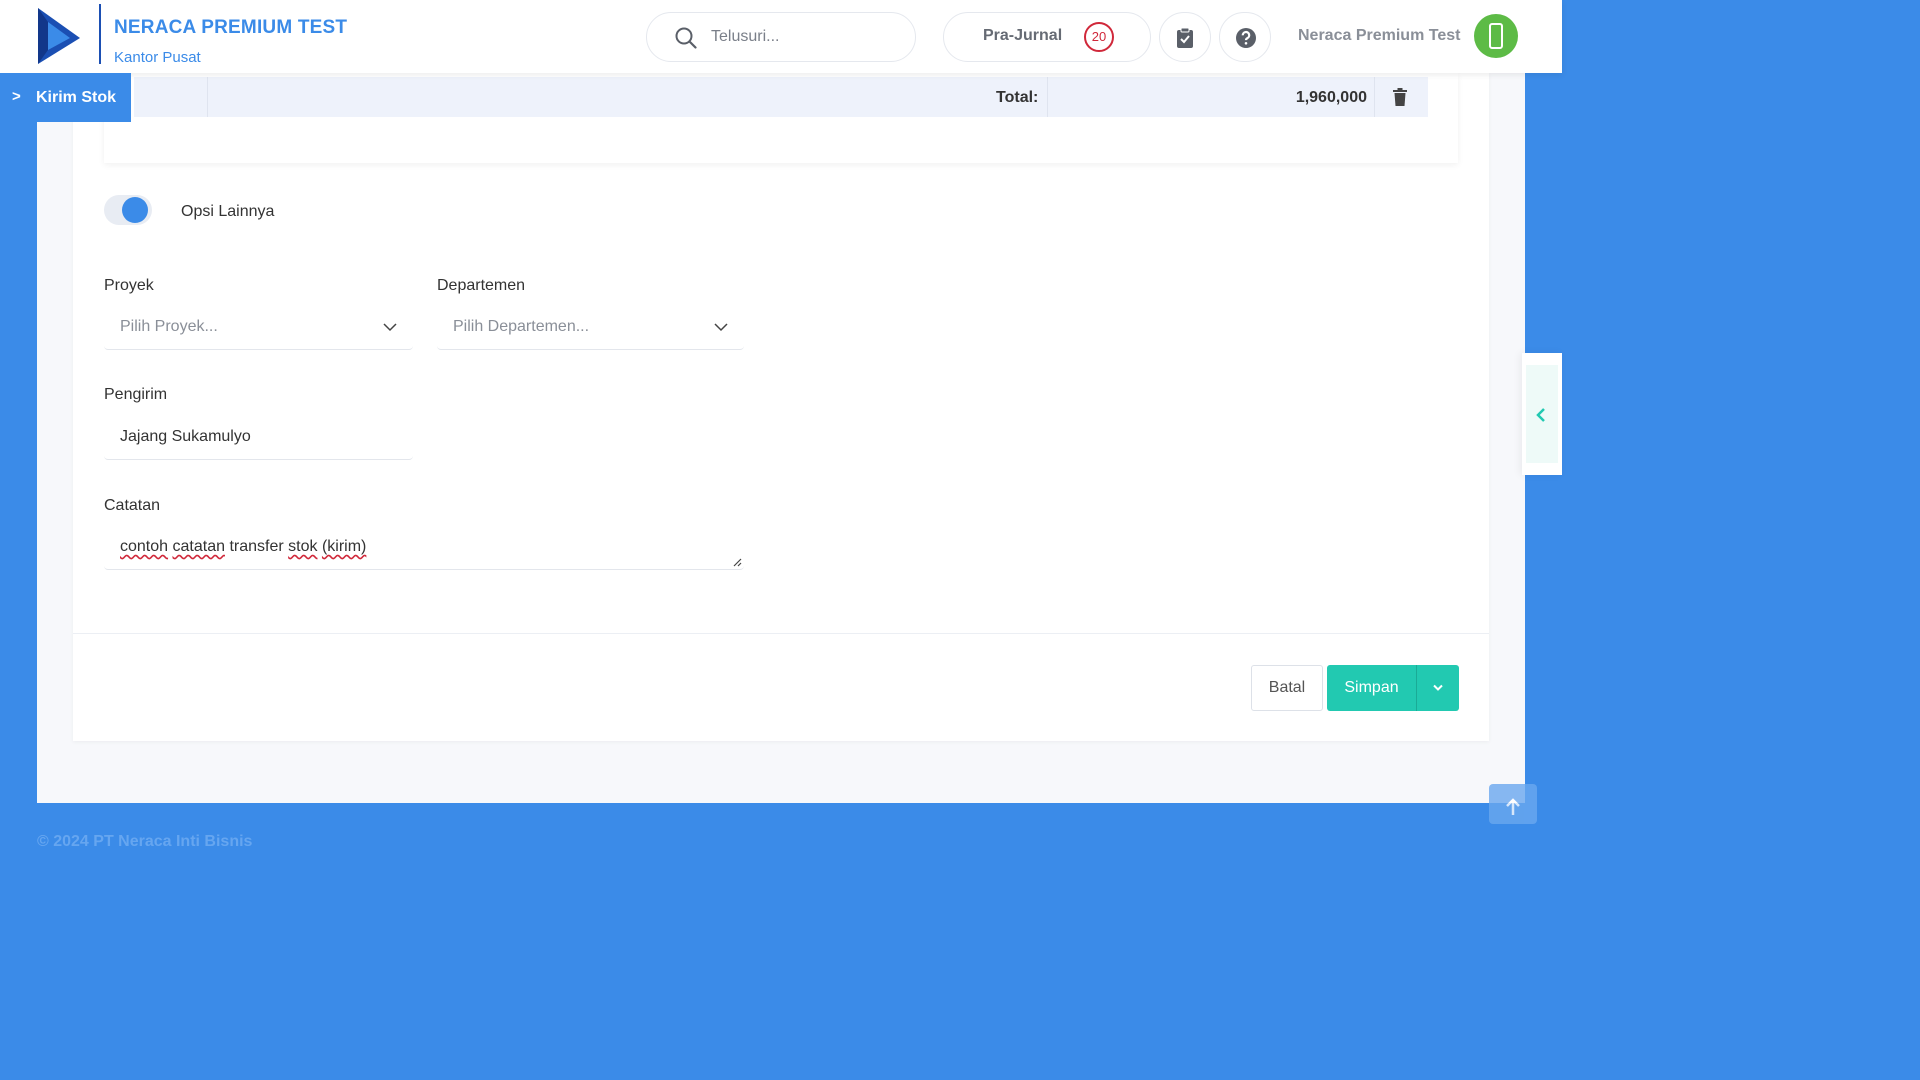 This screenshot has width=1920, height=1080. Describe the element at coordinates (100, 34) in the screenshot. I see `logo-divider` at that location.